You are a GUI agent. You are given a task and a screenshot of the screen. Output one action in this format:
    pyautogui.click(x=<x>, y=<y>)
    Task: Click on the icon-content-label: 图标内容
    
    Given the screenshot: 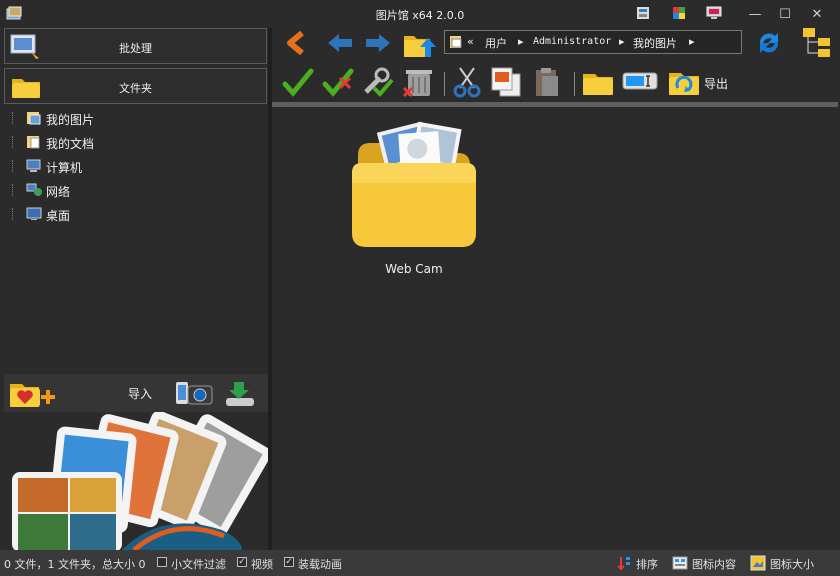 What is the action you would take?
    pyautogui.click(x=714, y=564)
    